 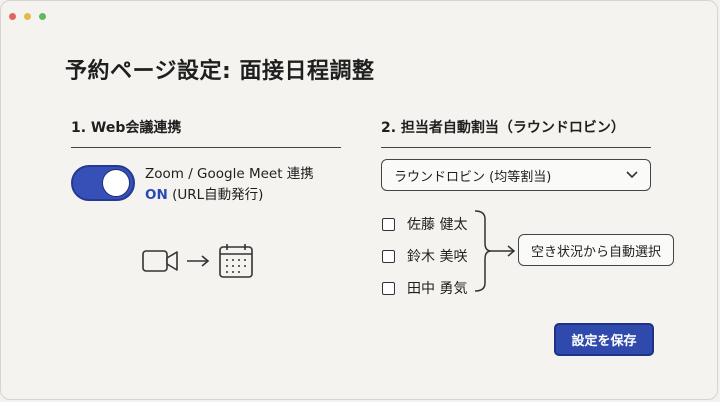 What do you see at coordinates (220, 71) in the screenshot?
I see `page-title: 予約ページ設定: 面接日程調整` at bounding box center [220, 71].